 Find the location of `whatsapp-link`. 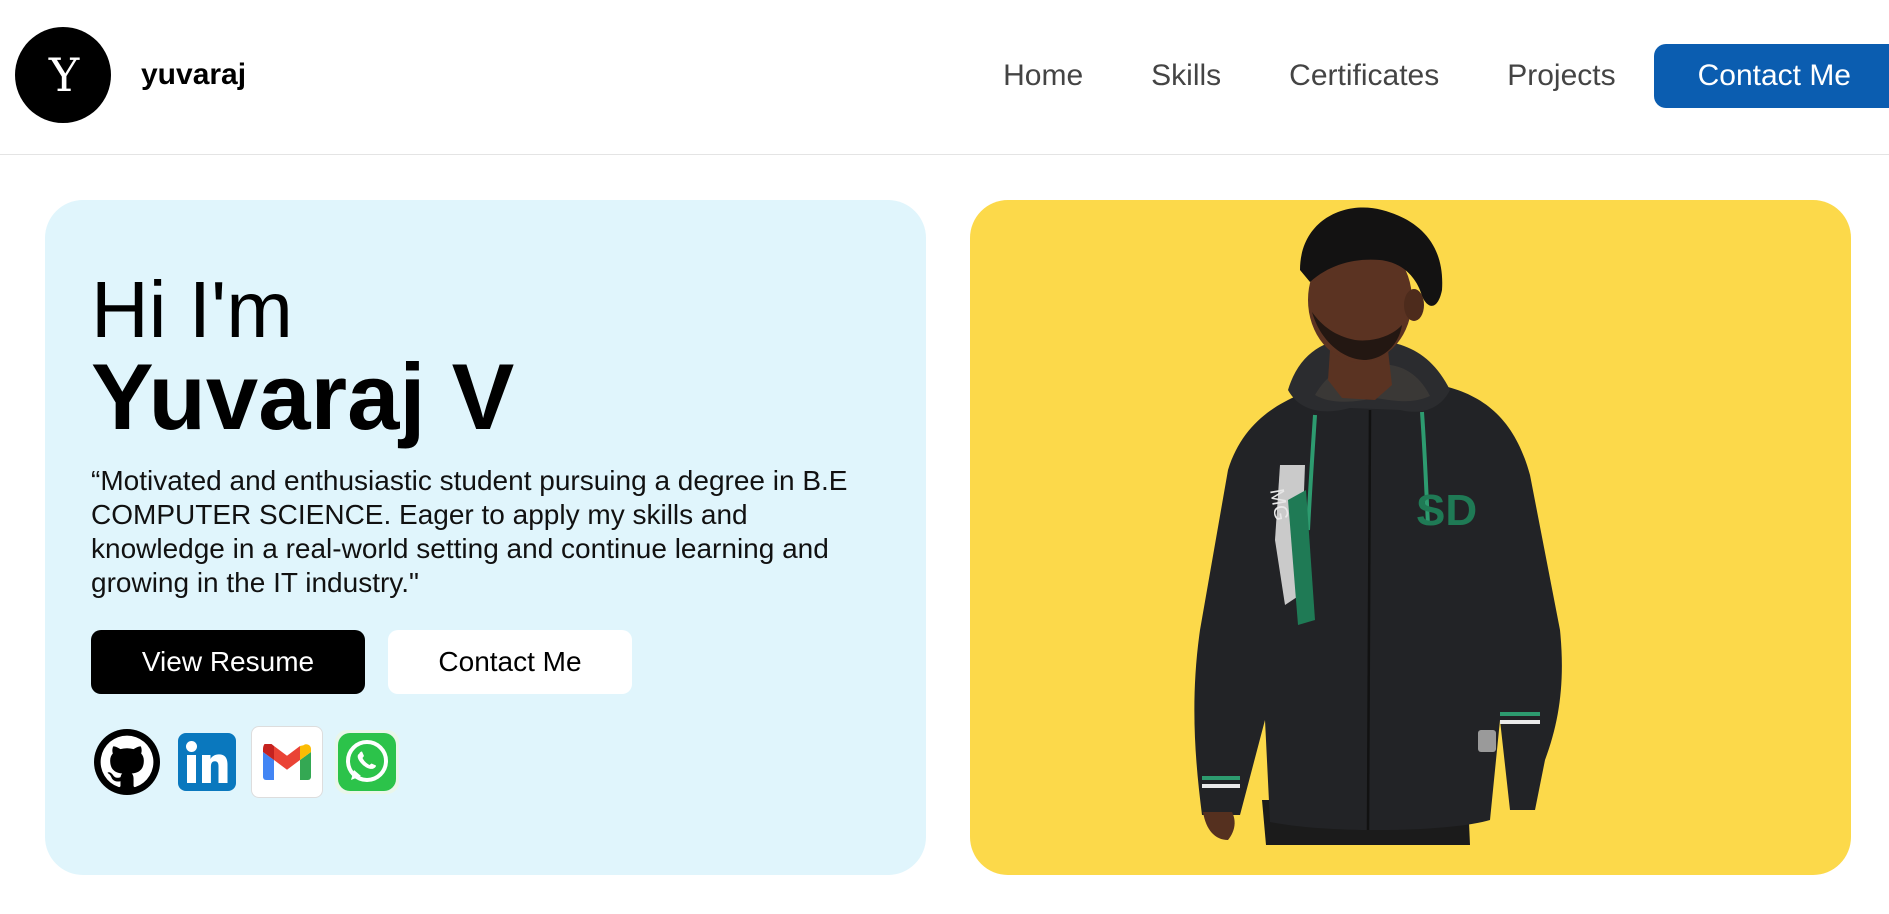

whatsapp-link is located at coordinates (367, 762).